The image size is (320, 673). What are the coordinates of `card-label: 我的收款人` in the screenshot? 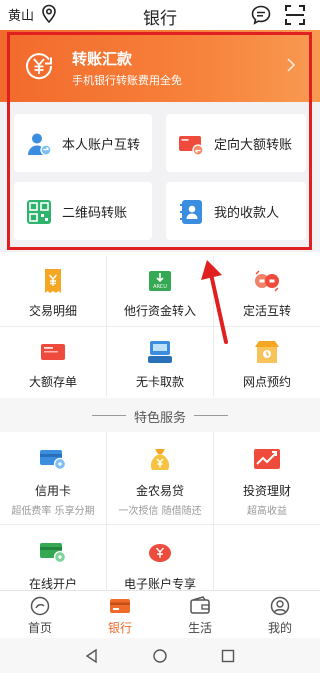 It's located at (247, 213).